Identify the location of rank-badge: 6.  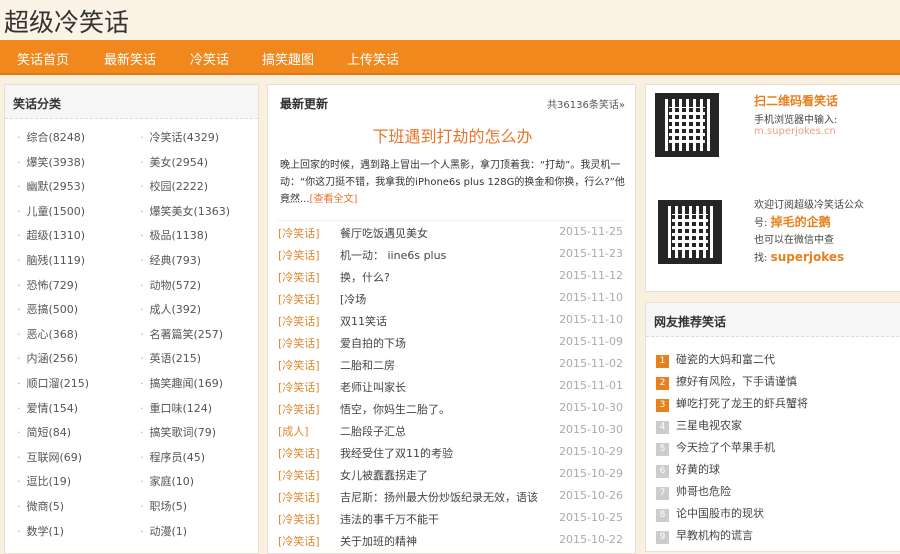
(662, 471).